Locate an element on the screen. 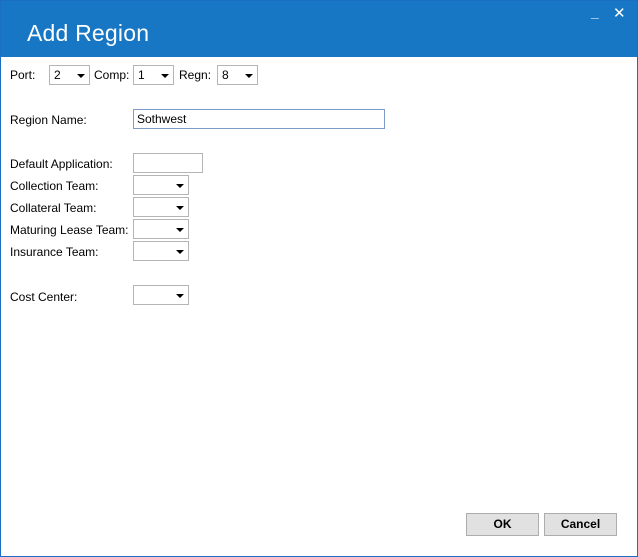  close-icon: ✕ is located at coordinates (619, 13).